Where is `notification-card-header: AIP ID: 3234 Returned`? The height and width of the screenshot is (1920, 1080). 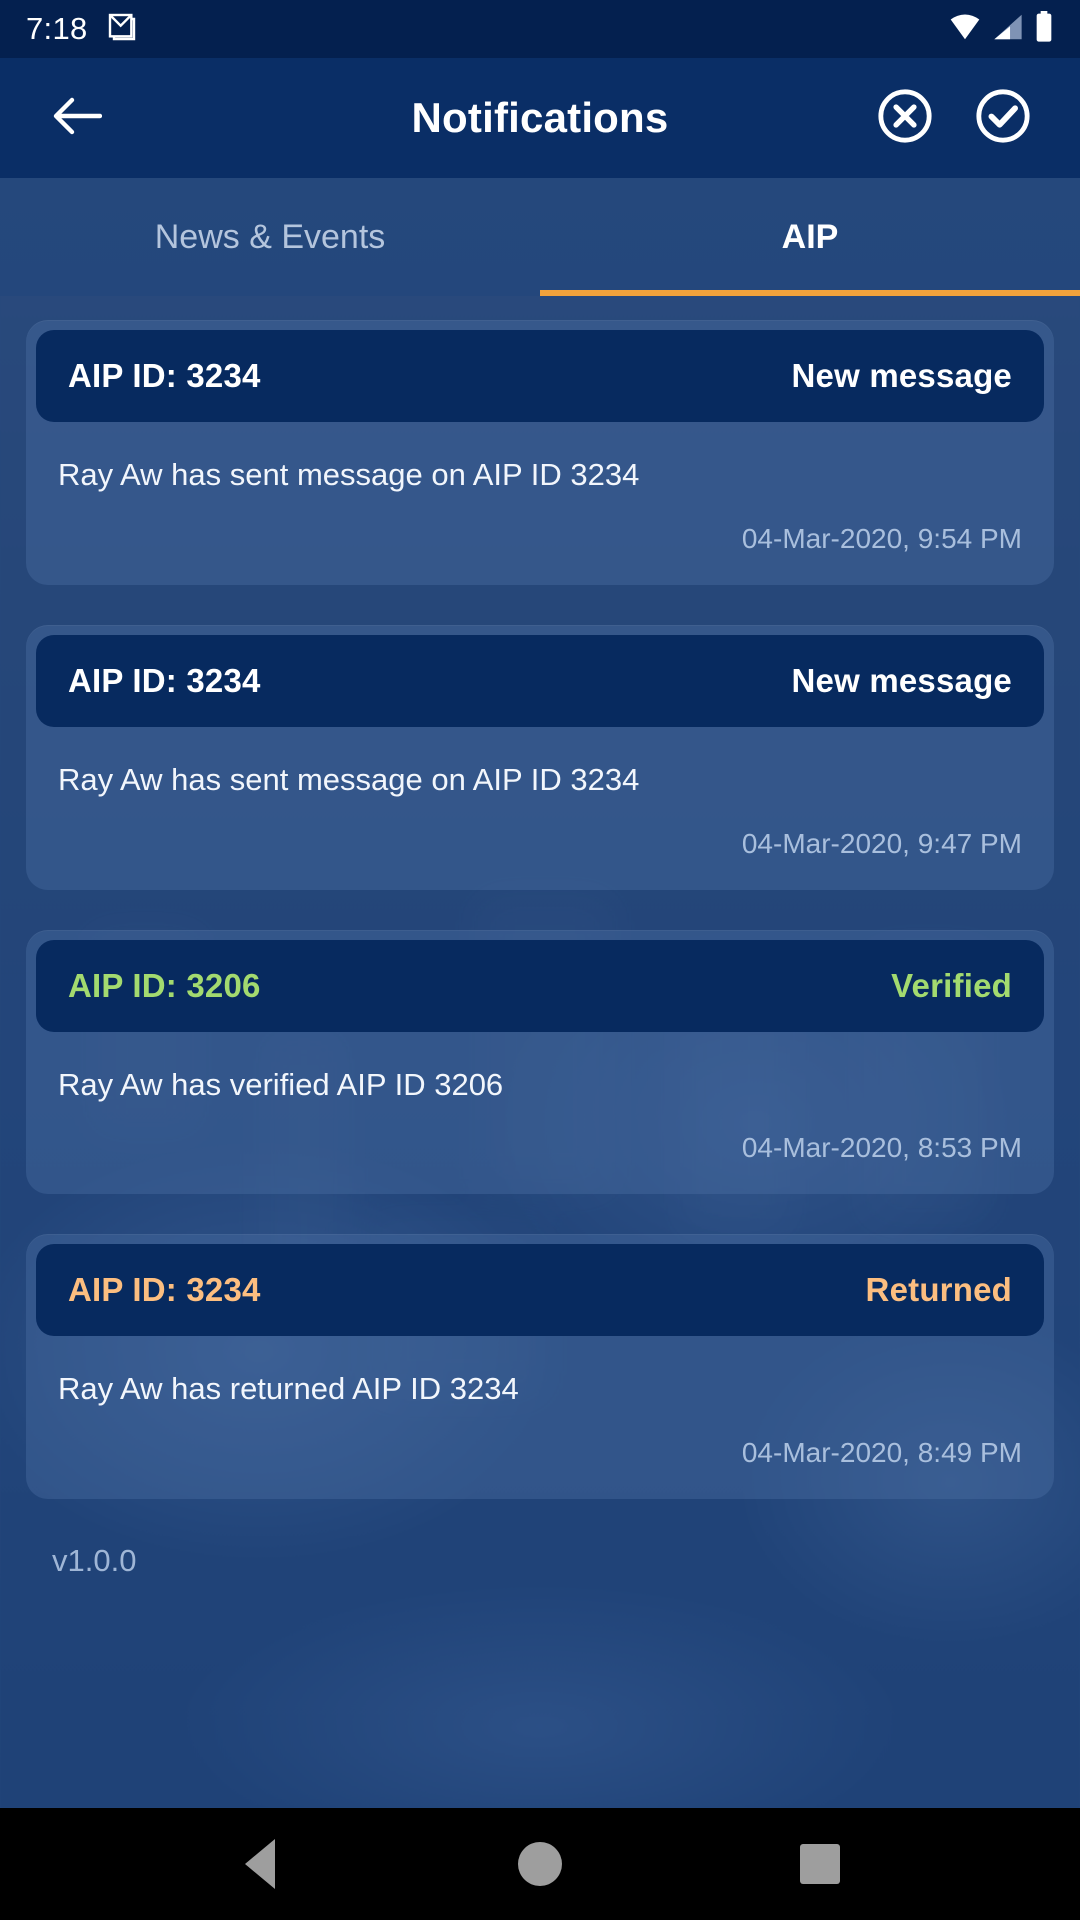 notification-card-header: AIP ID: 3234 Returned is located at coordinates (540, 1290).